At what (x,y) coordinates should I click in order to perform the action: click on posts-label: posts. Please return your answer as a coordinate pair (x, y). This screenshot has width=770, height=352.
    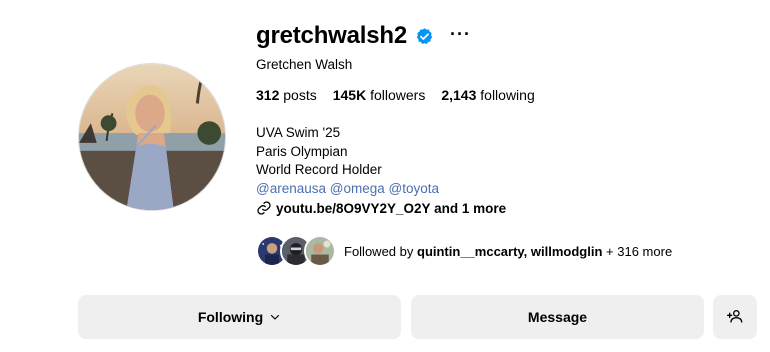
    Looking at the image, I should click on (300, 95).